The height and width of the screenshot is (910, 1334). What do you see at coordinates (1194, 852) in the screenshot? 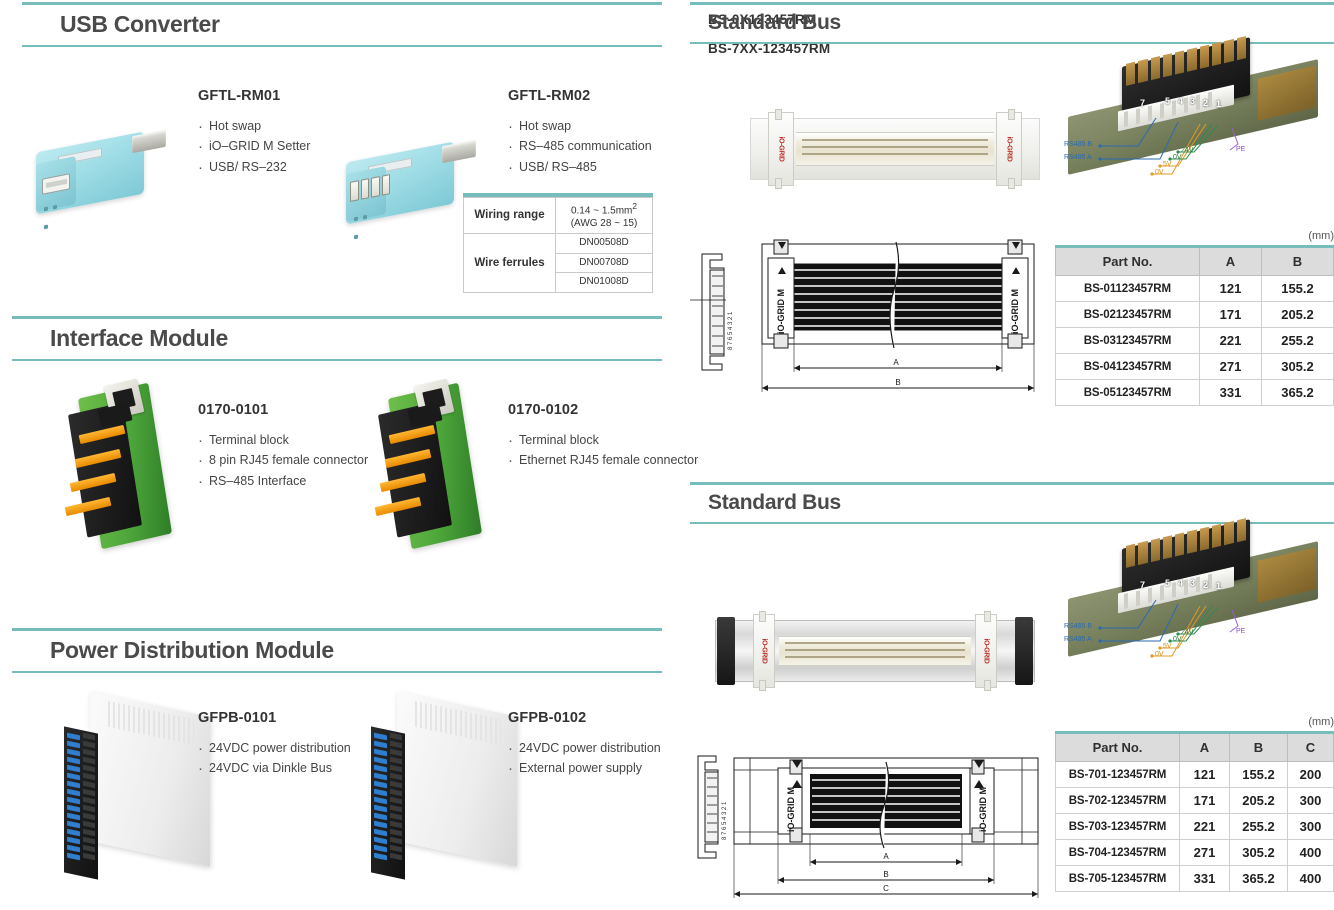
I see `table-row: BS-704-123457RM 271 305.2 400` at bounding box center [1194, 852].